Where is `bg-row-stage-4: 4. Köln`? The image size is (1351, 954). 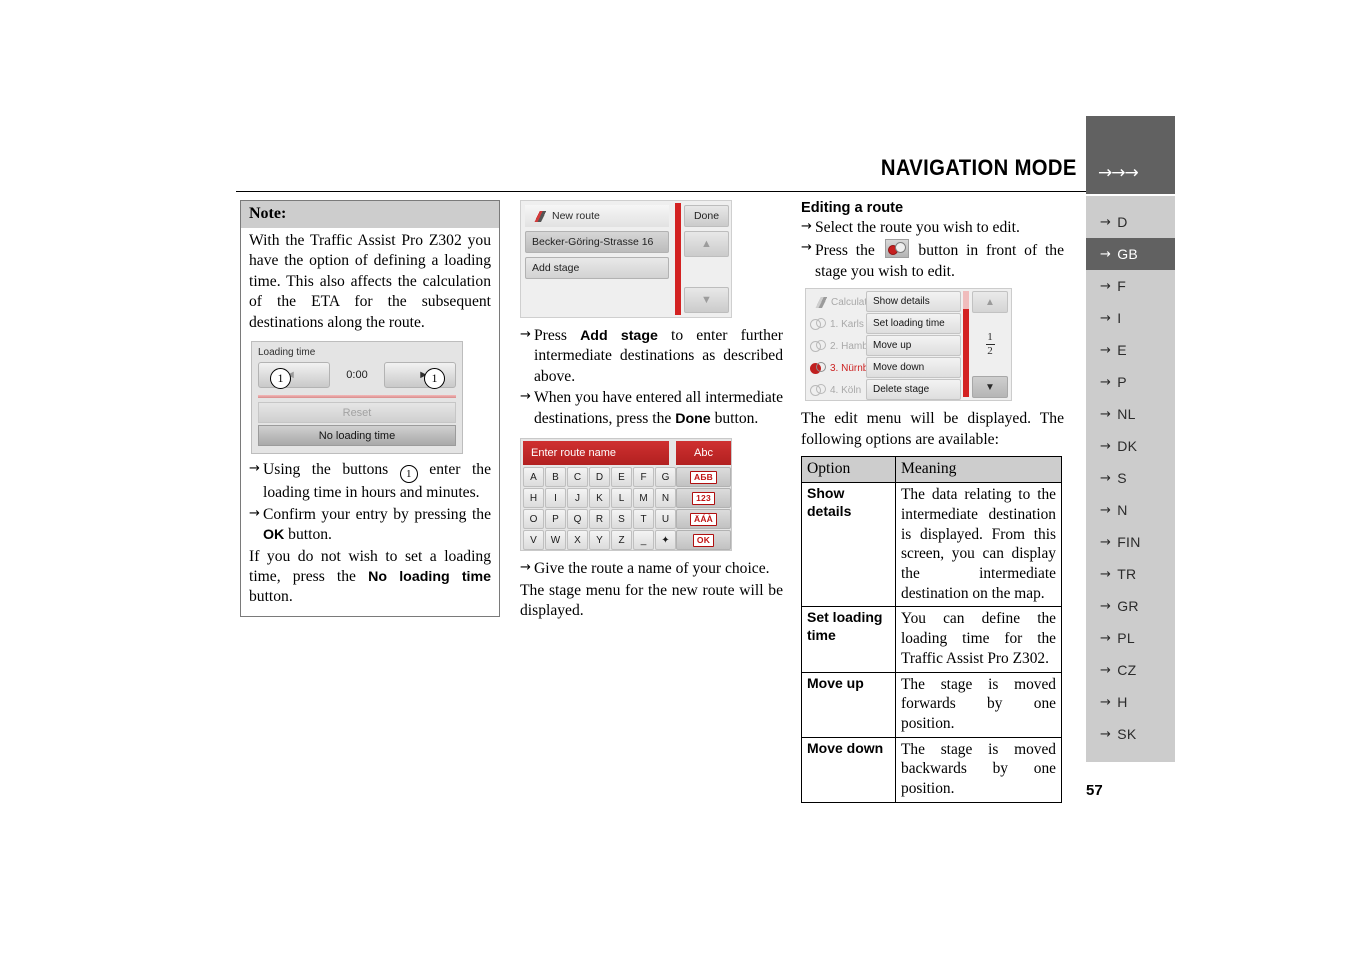
bg-row-stage-4: 4. Köln is located at coordinates (835, 390).